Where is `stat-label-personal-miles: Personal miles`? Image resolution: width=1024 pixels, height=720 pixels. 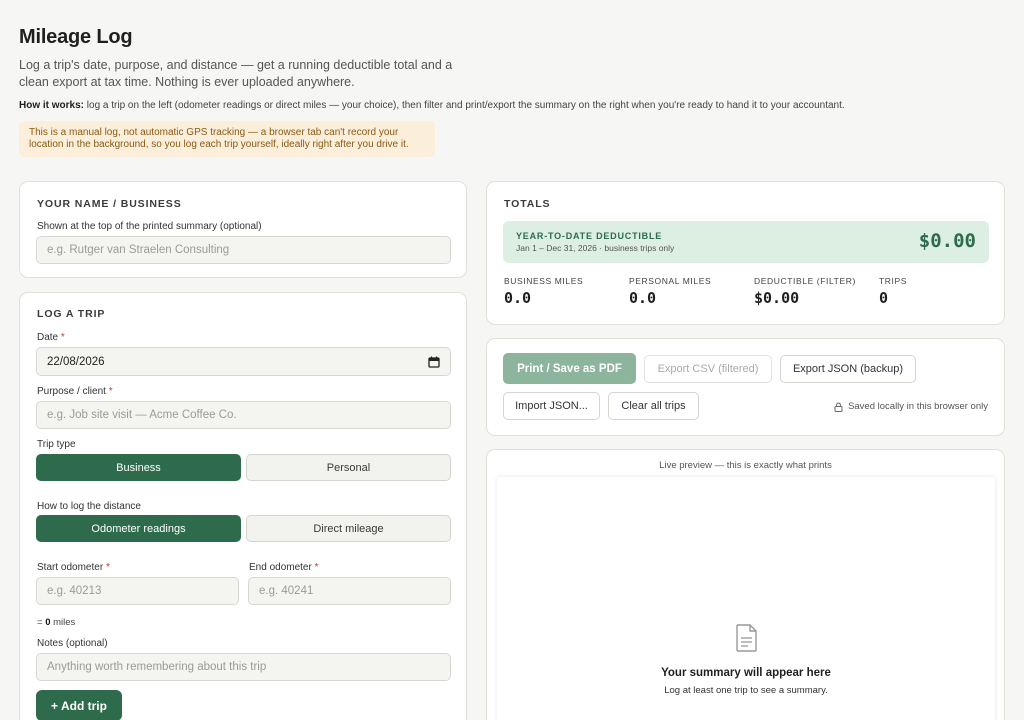 stat-label-personal-miles: Personal miles is located at coordinates (670, 281).